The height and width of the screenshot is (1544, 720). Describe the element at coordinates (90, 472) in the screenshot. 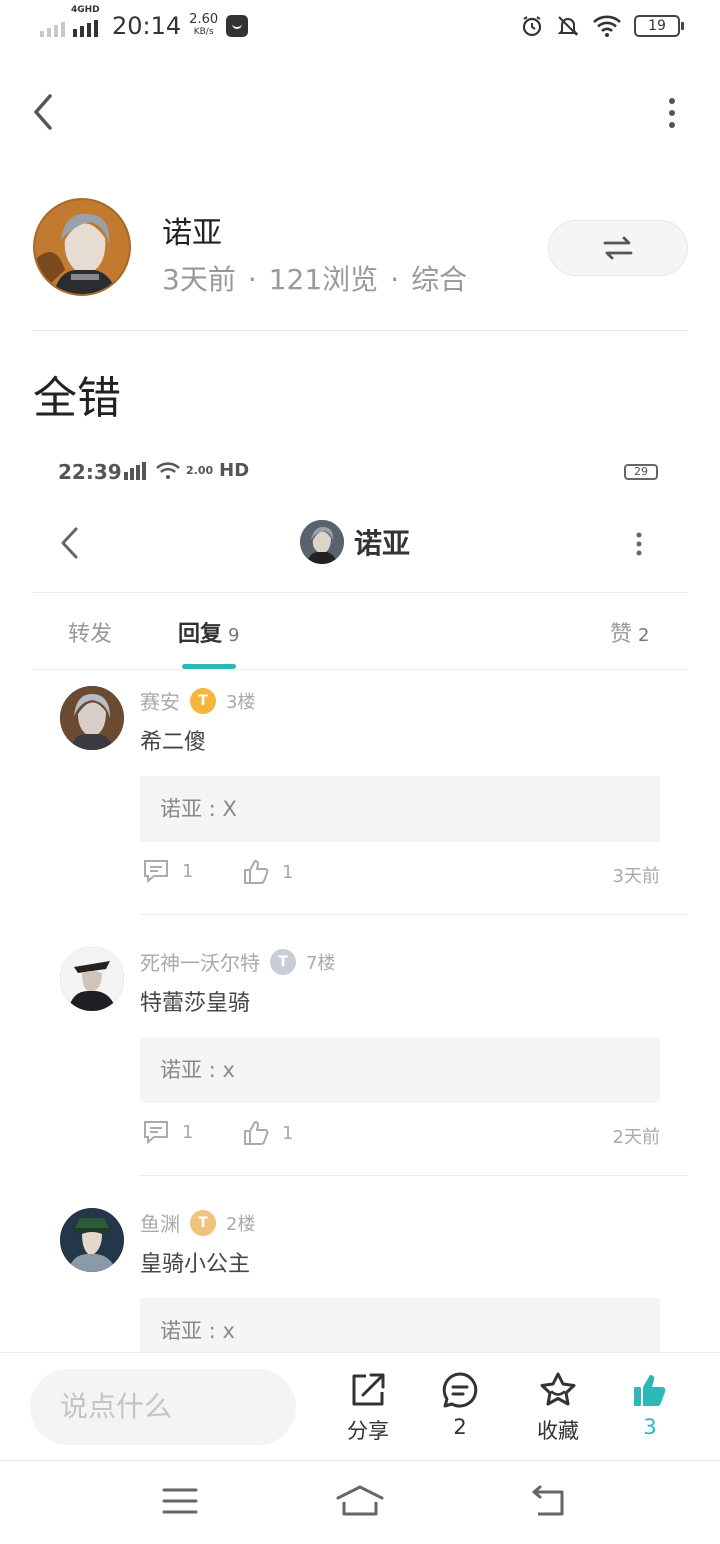

I see `embedded-clock: 22:39` at that location.